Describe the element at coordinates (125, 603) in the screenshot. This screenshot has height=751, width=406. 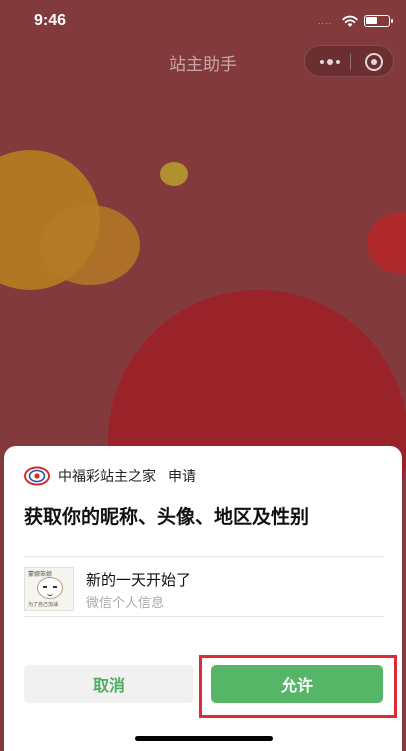
I see `account-description: 微信个人信息` at that location.